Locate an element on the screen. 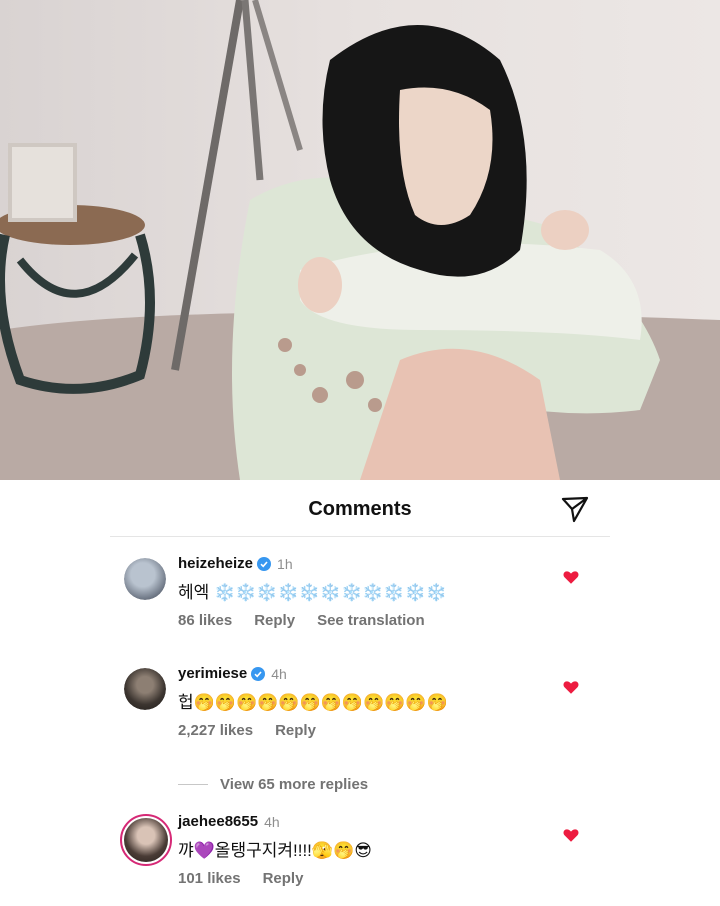 Image resolution: width=720 pixels, height=906 pixels. see-translation-button: See translation is located at coordinates (371, 620).